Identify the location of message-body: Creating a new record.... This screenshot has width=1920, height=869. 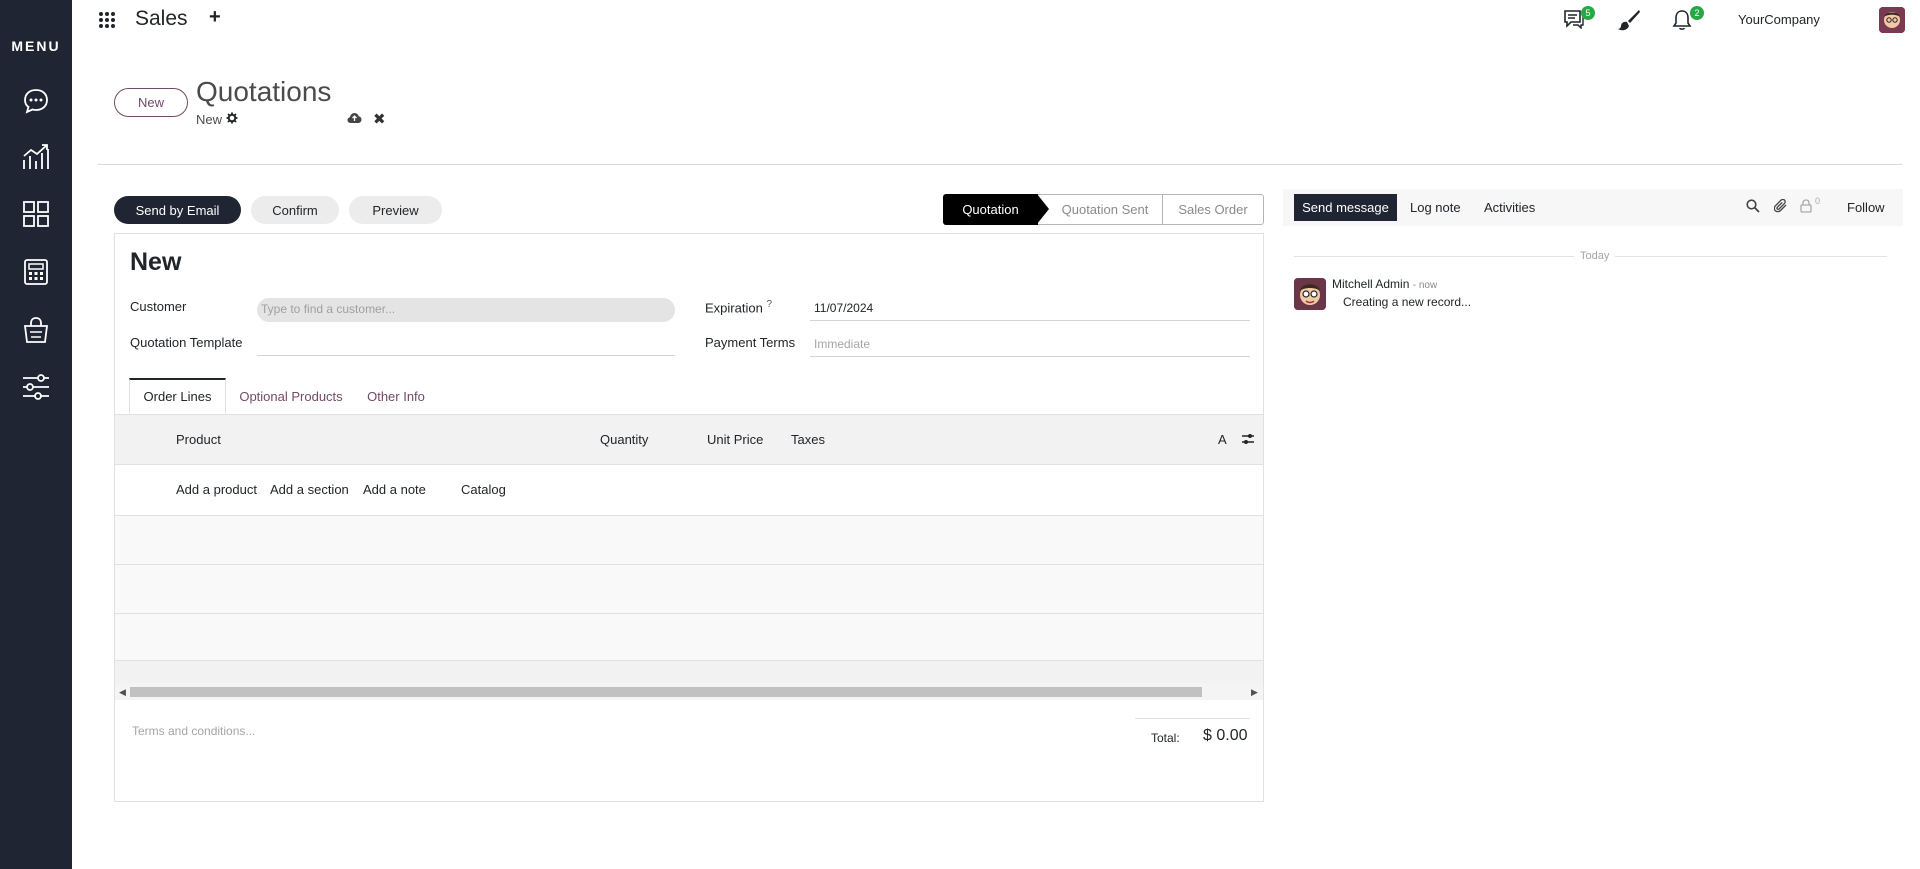
(1407, 302).